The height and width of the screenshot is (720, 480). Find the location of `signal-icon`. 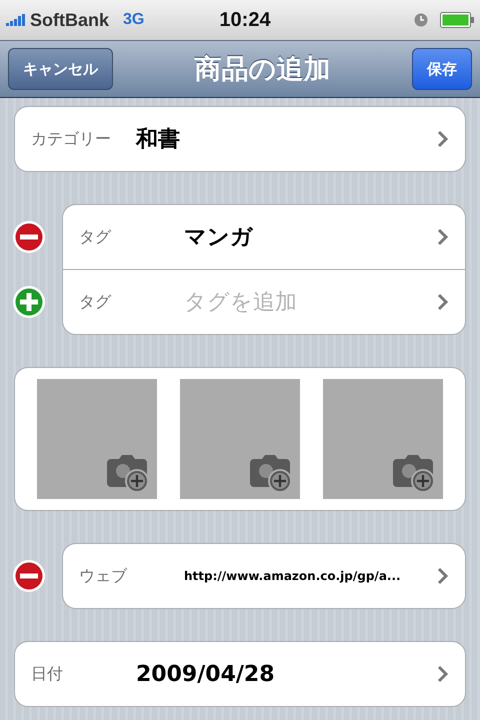

signal-icon is located at coordinates (16, 20).